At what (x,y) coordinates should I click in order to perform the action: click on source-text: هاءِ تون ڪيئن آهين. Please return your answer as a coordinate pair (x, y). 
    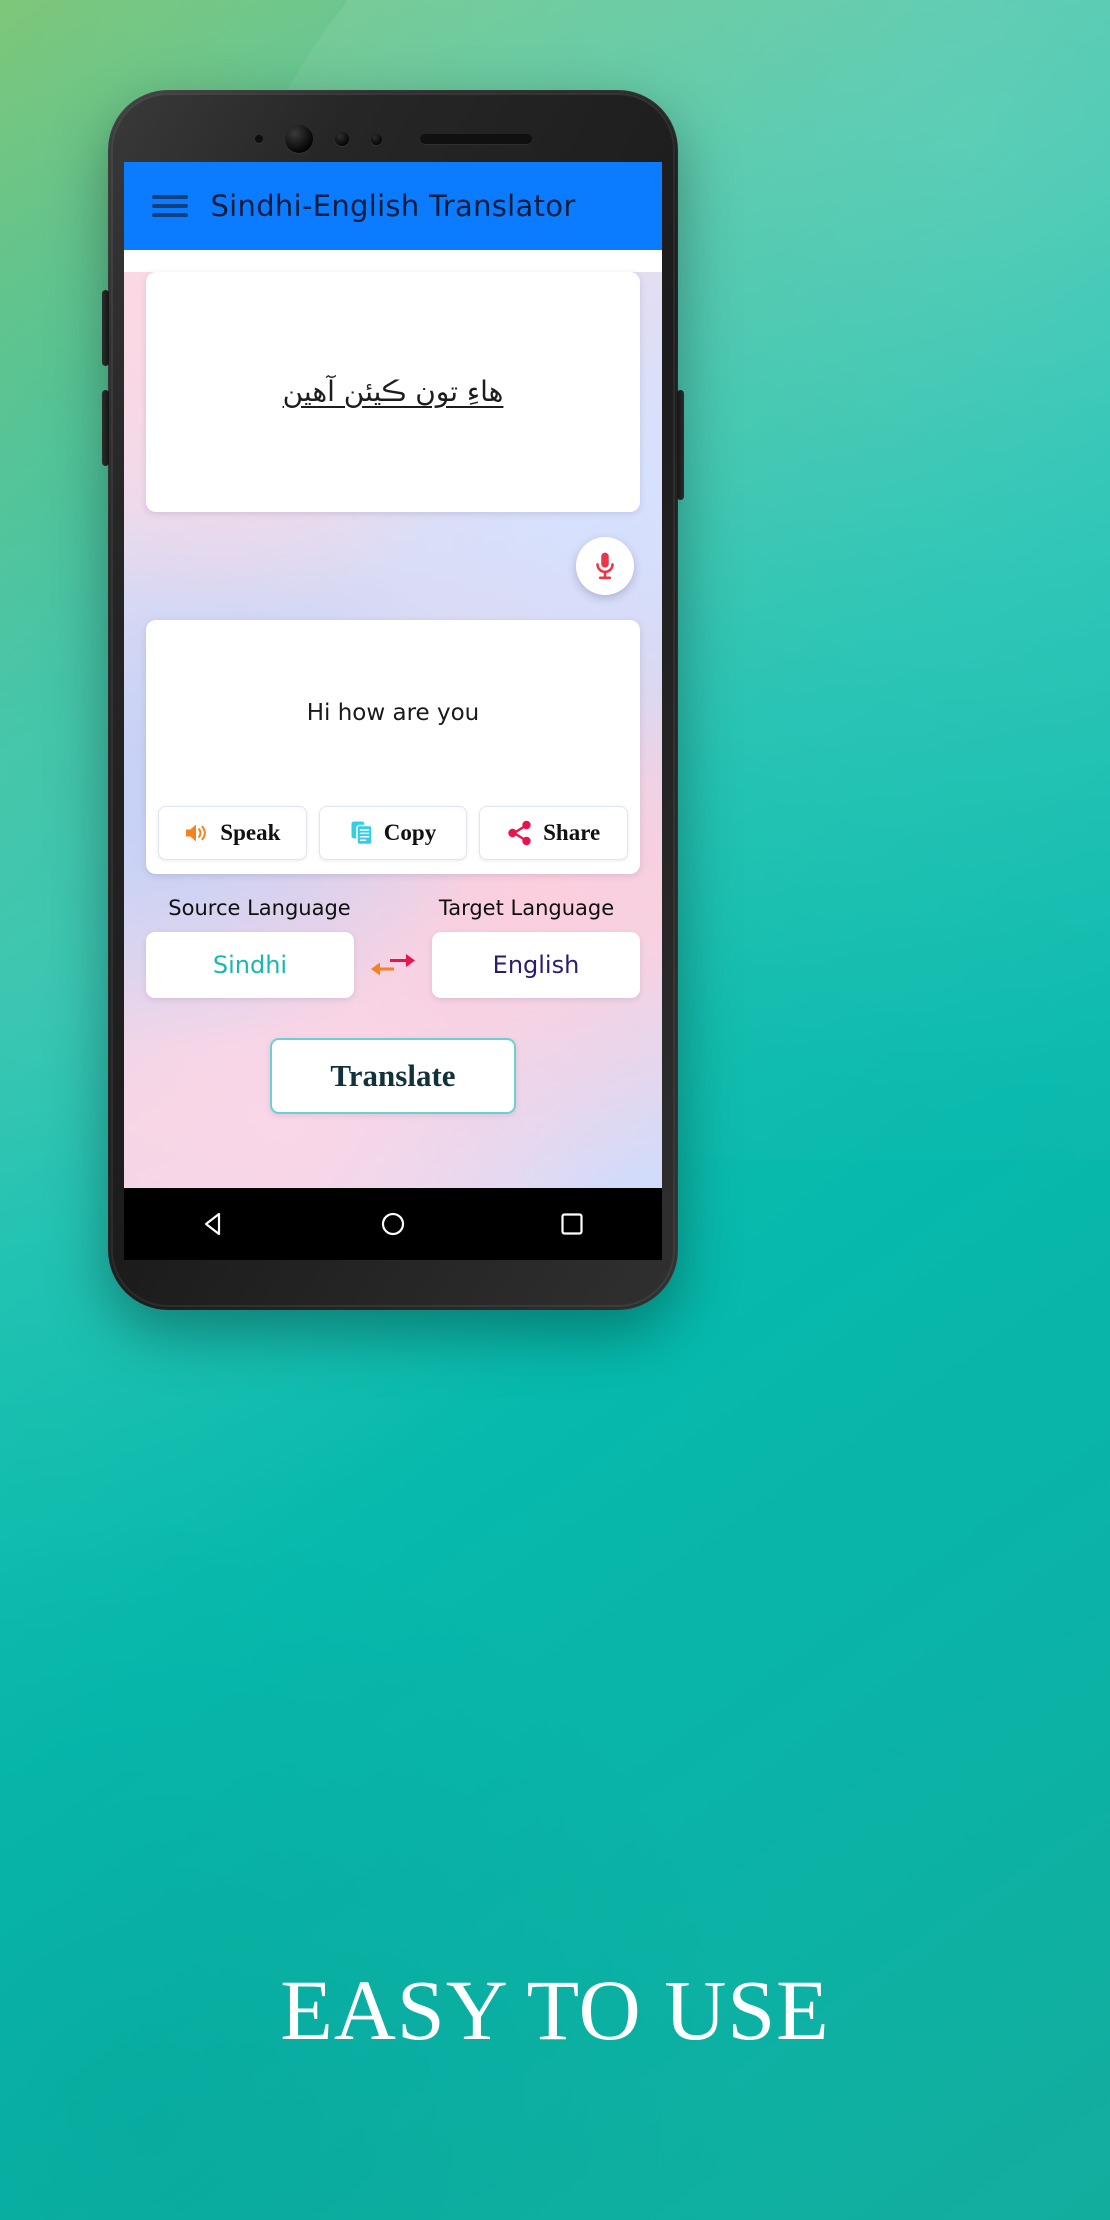
    Looking at the image, I should click on (393, 391).